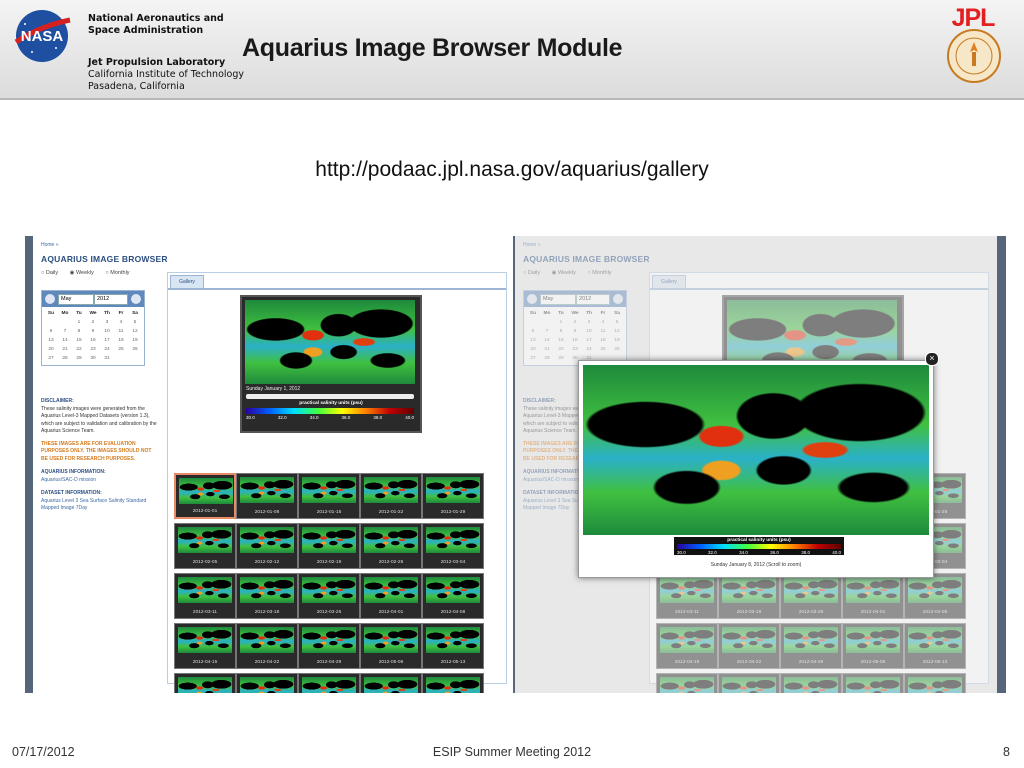  I want to click on calendar-day: 31, so click(107, 358).